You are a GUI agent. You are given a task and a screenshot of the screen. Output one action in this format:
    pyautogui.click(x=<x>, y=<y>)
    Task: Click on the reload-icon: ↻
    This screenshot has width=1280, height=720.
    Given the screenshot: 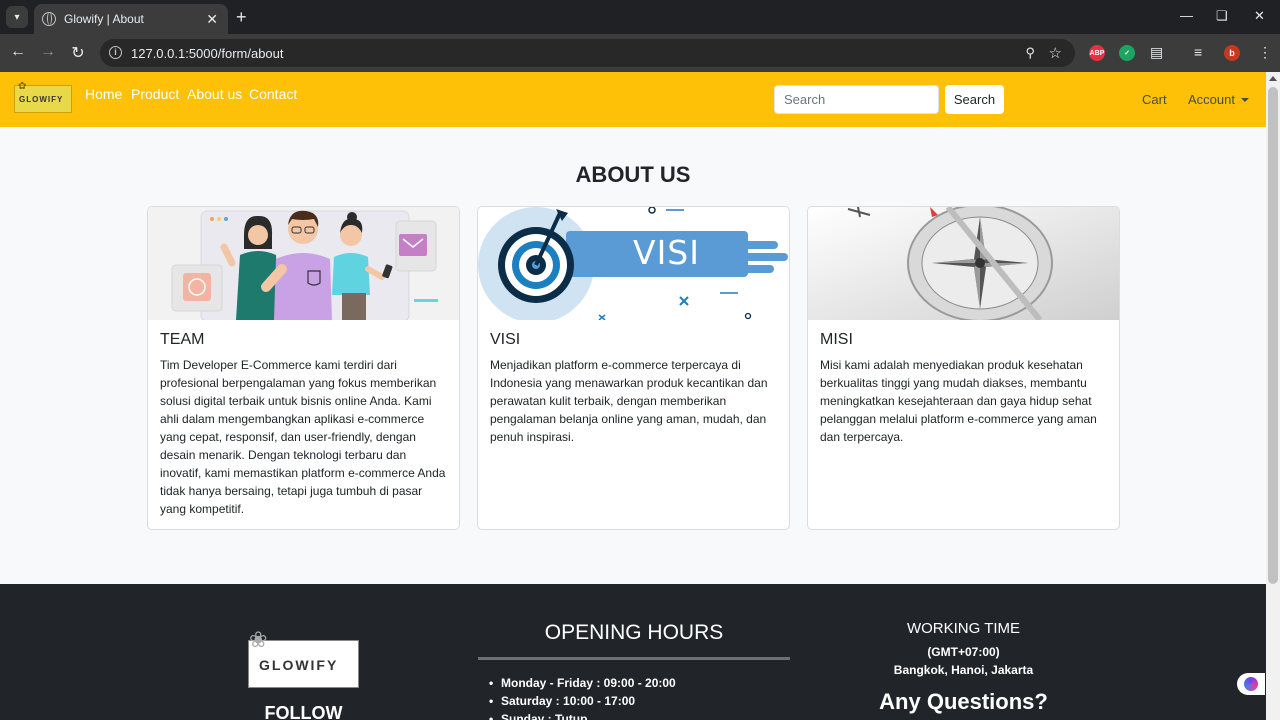 What is the action you would take?
    pyautogui.click(x=78, y=53)
    